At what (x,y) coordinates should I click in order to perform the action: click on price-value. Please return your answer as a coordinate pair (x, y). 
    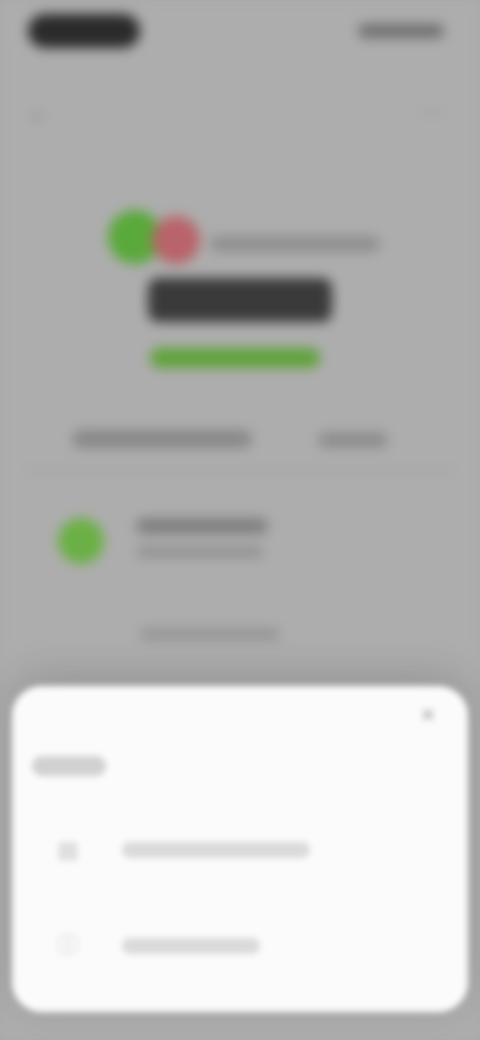
    Looking at the image, I should click on (240, 300).